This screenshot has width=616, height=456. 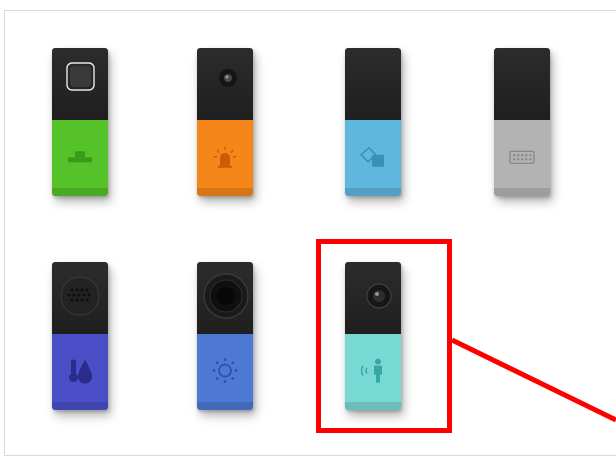 I want to click on gpio-block, so click(x=373, y=122).